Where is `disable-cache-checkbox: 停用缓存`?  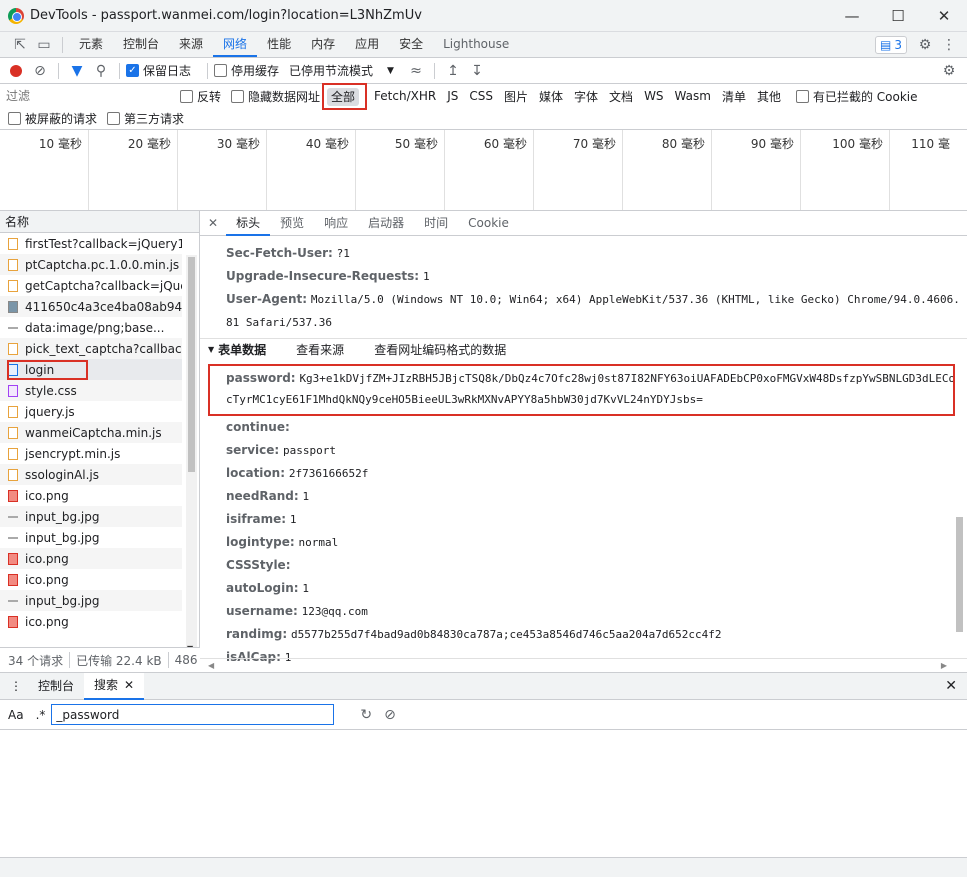
disable-cache-checkbox: 停用缓存 is located at coordinates (246, 70).